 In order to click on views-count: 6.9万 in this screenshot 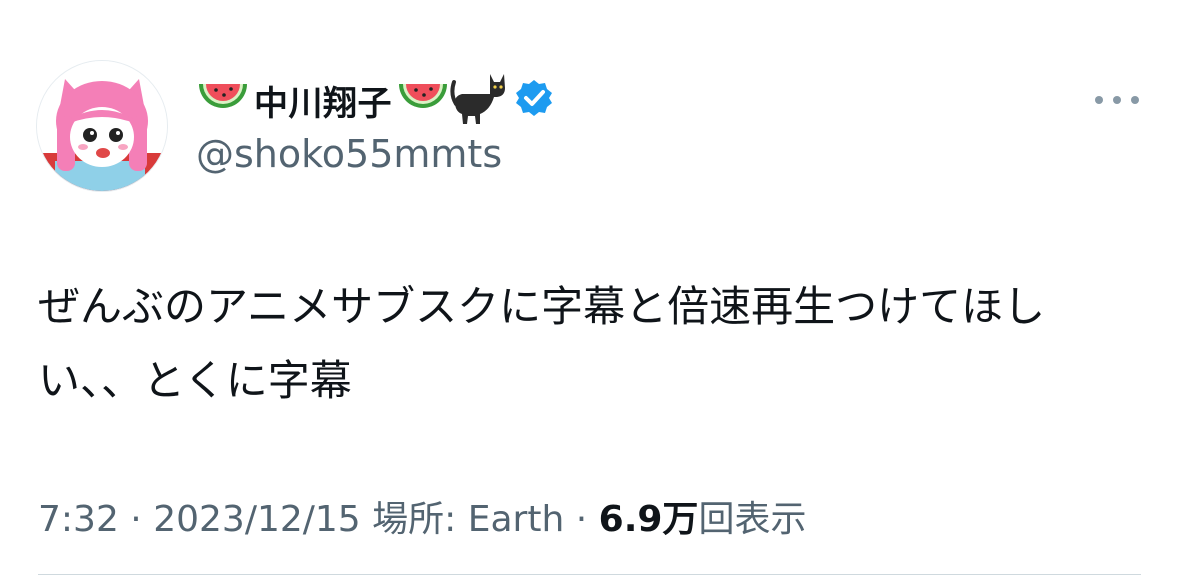, I will do `click(649, 519)`.